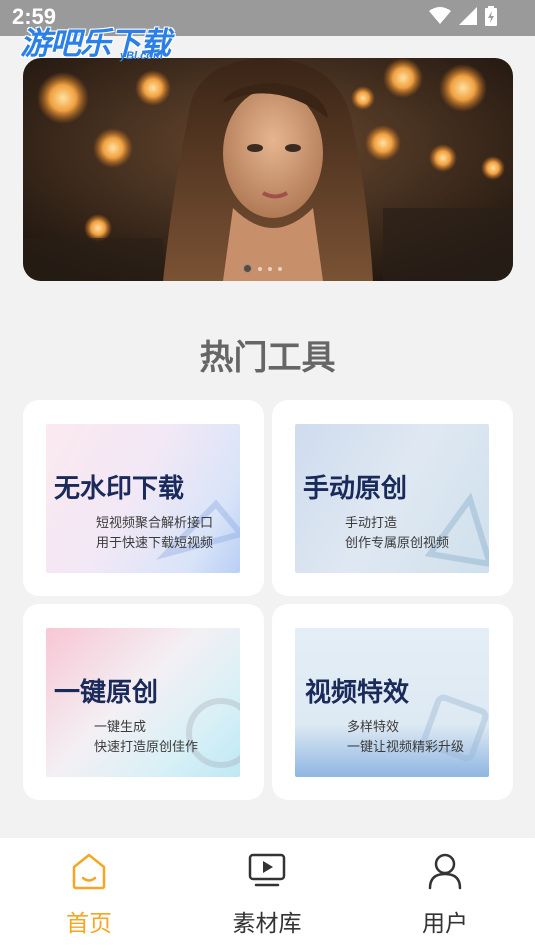 The height and width of the screenshot is (951, 535). What do you see at coordinates (440, 15) in the screenshot?
I see `wifi-icon` at bounding box center [440, 15].